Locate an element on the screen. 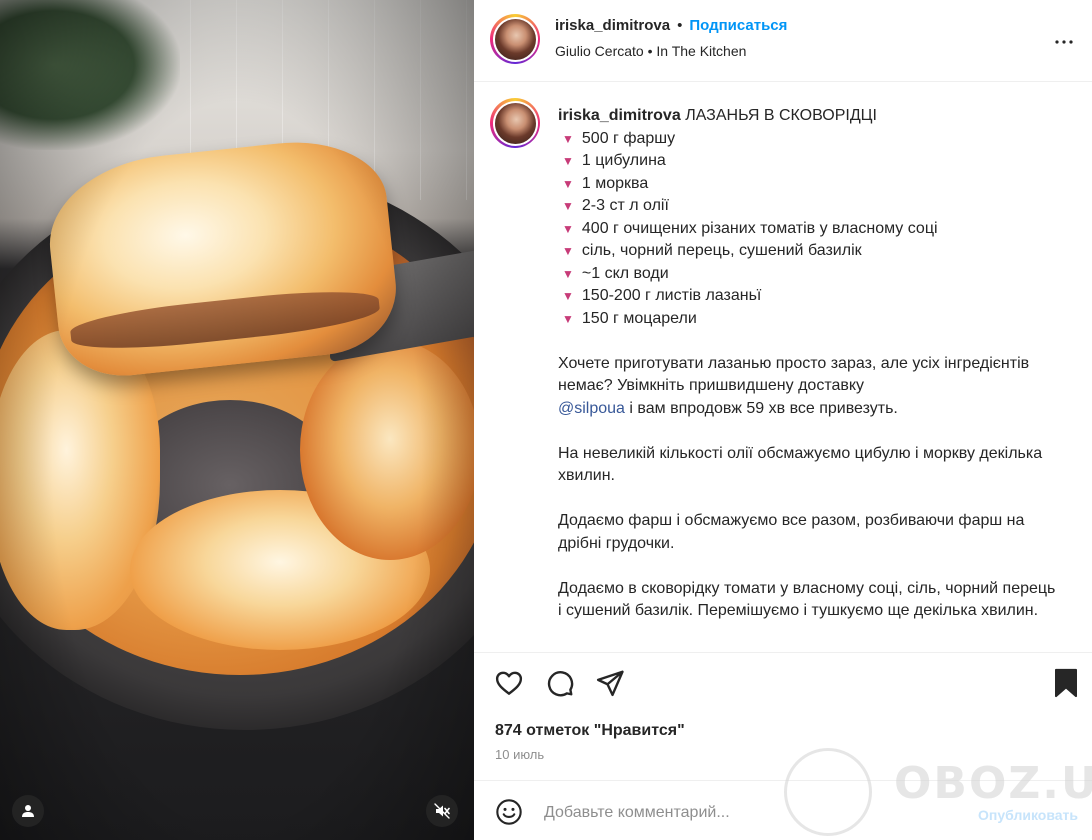  emoji-button is located at coordinates (509, 812).